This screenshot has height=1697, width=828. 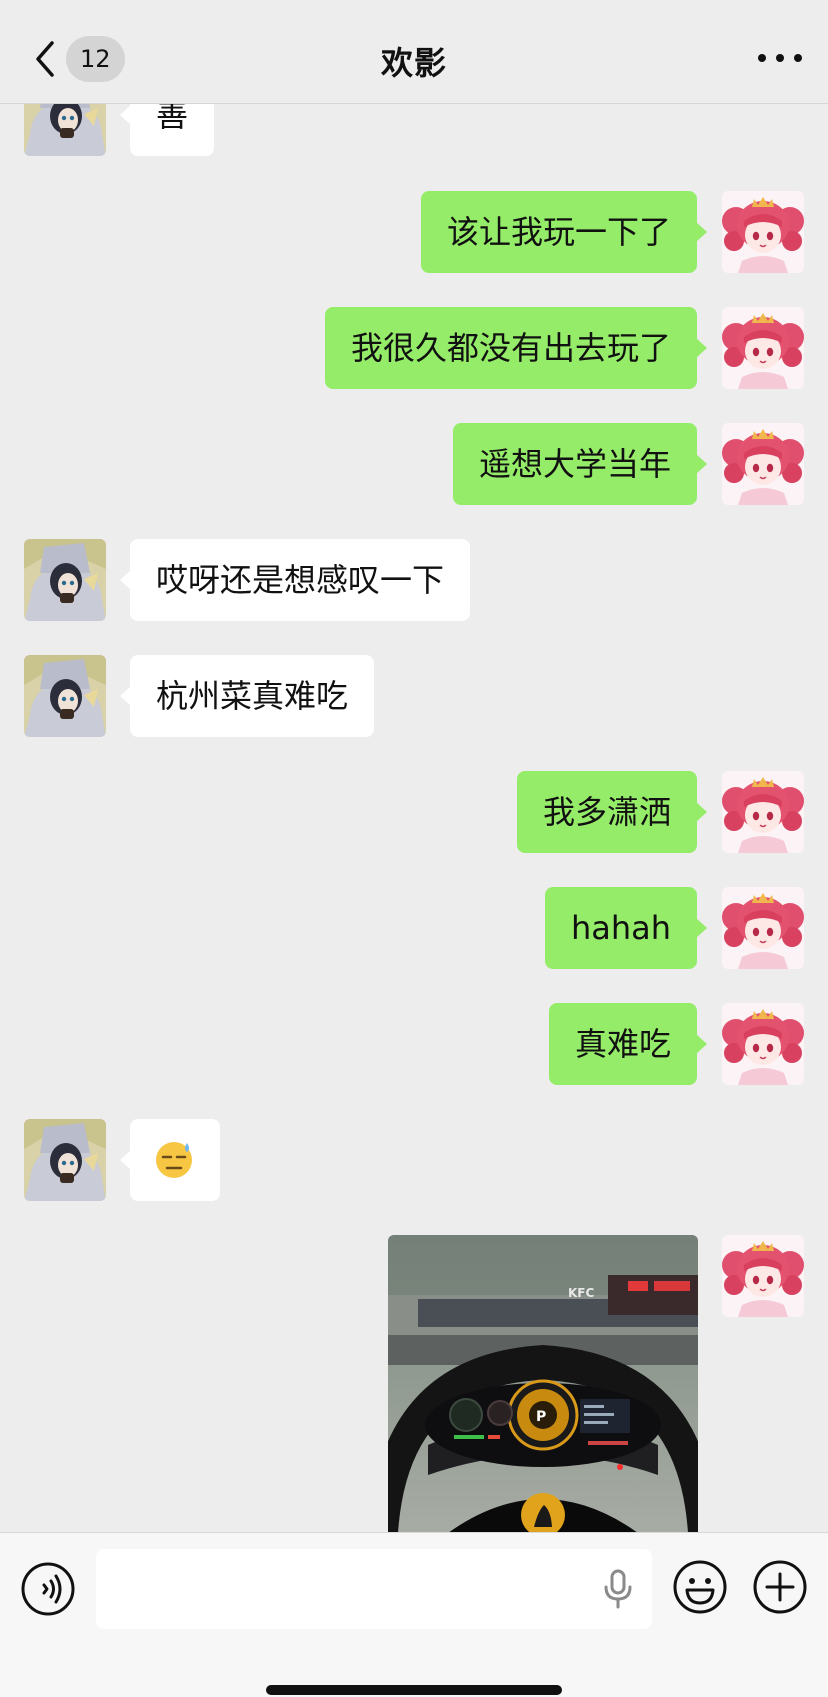 I want to click on emoji-button, so click(x=700, y=1587).